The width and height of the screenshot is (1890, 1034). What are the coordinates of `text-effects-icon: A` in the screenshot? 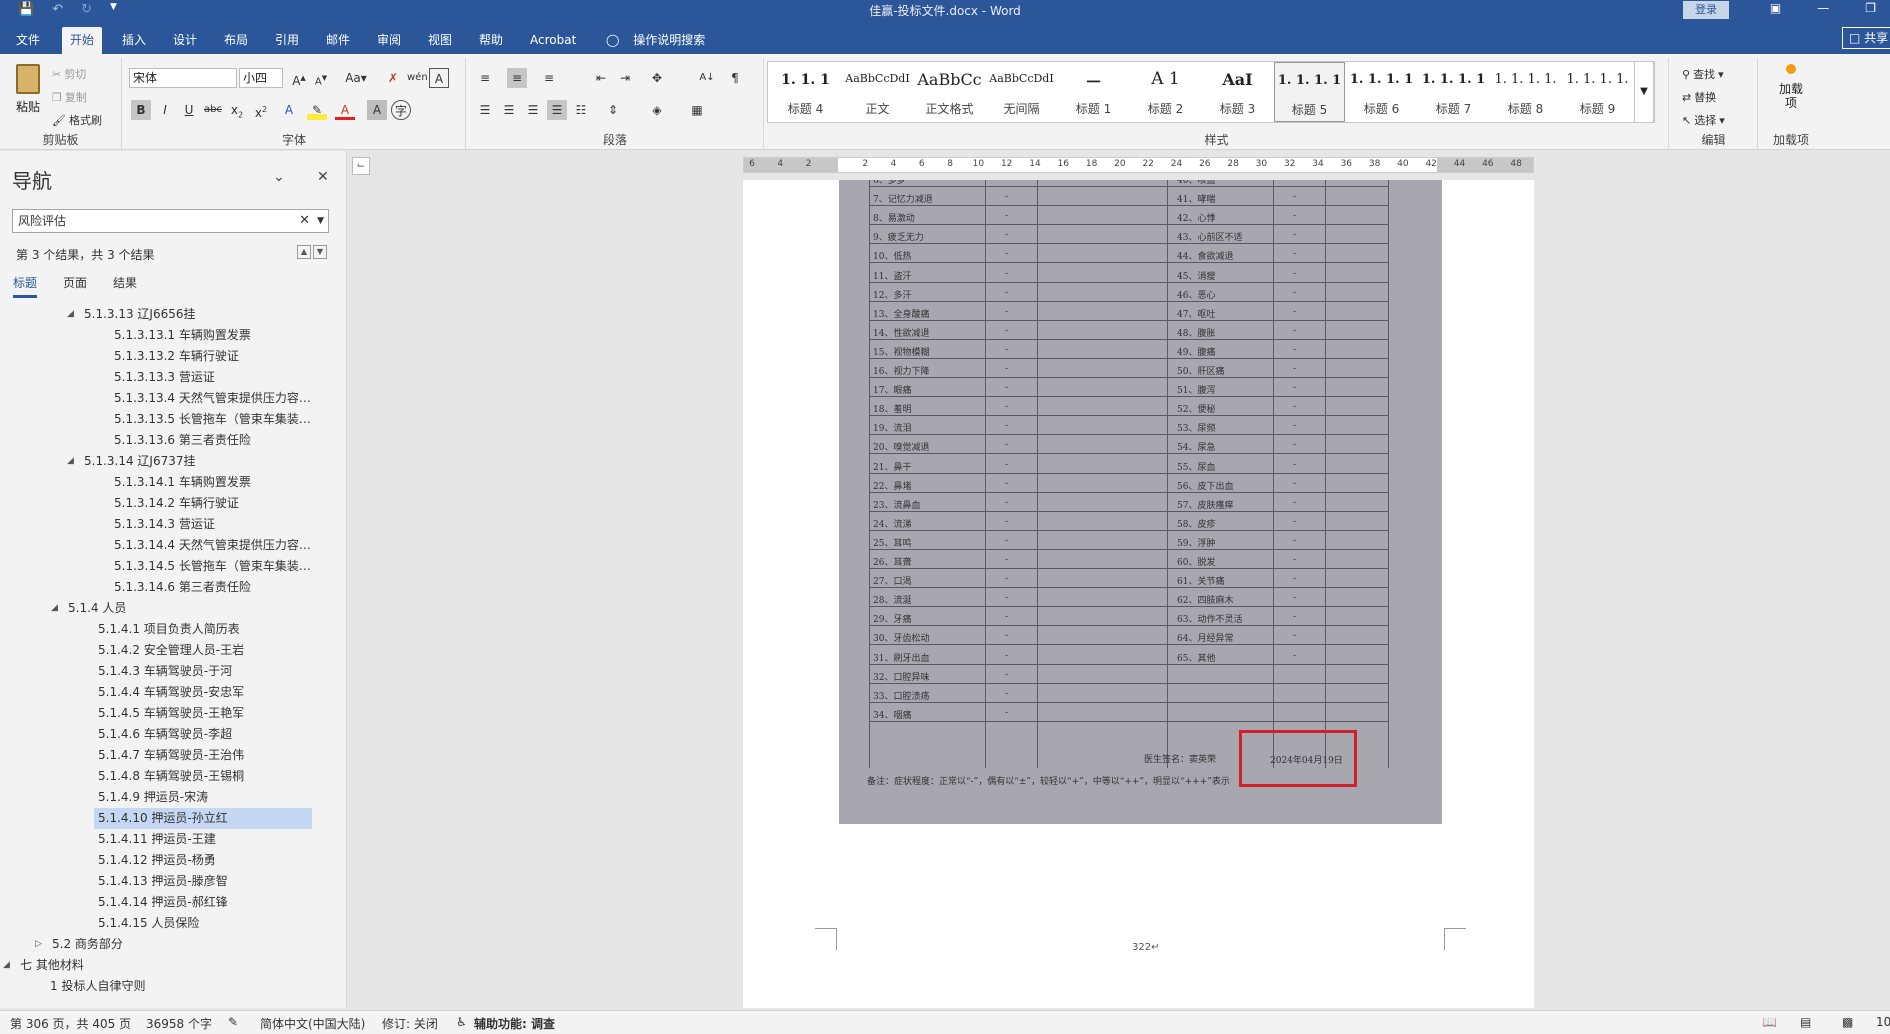 It's located at (289, 110).